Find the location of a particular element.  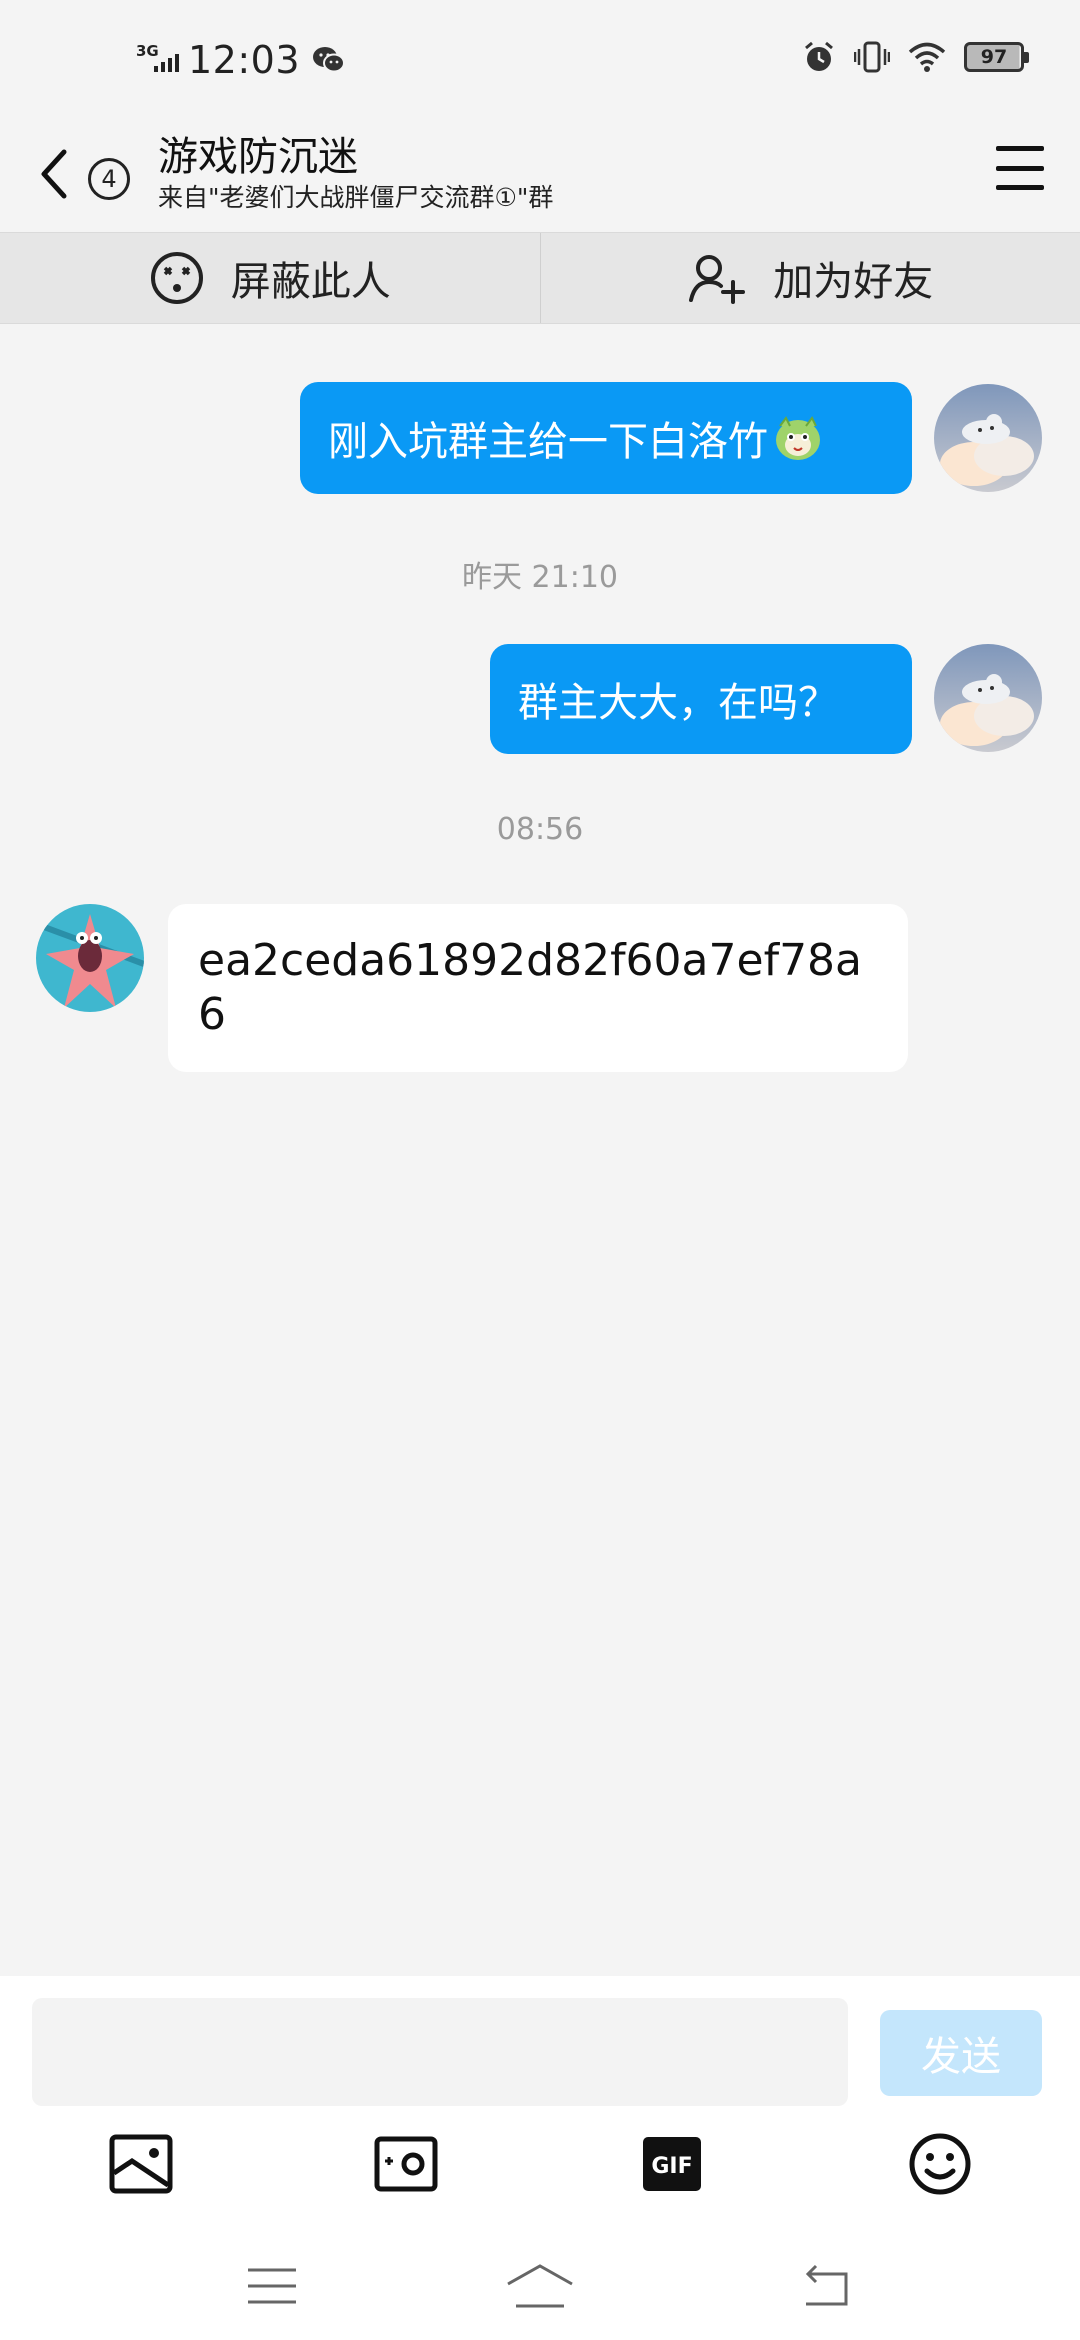

image-icon is located at coordinates (141, 2164).